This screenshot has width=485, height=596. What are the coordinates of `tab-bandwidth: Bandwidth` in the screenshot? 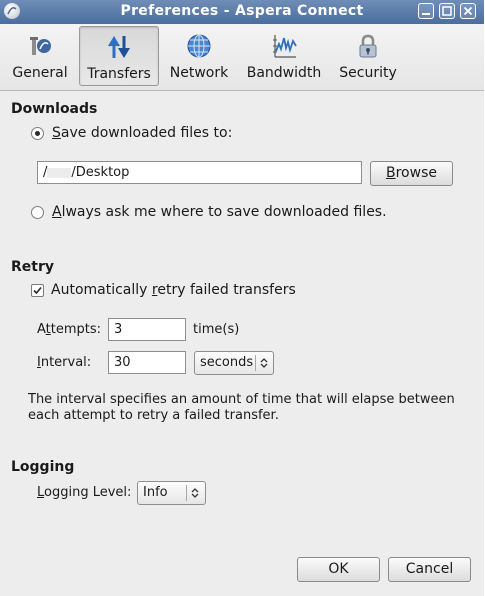 It's located at (284, 56).